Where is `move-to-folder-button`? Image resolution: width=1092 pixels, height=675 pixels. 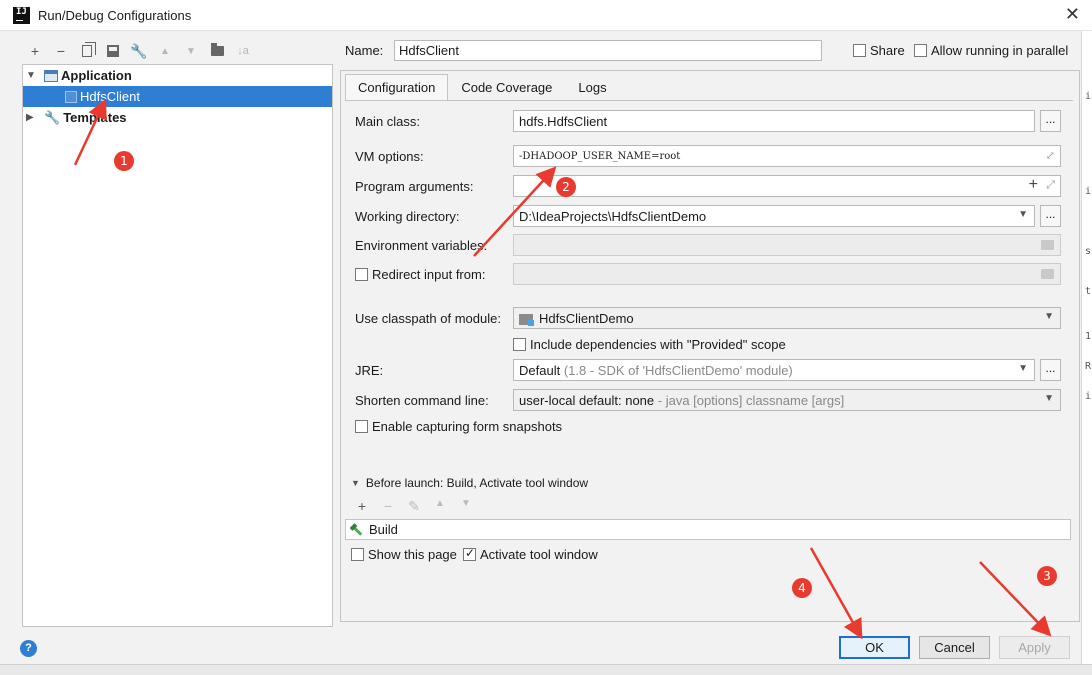 move-to-folder-button is located at coordinates (217, 51).